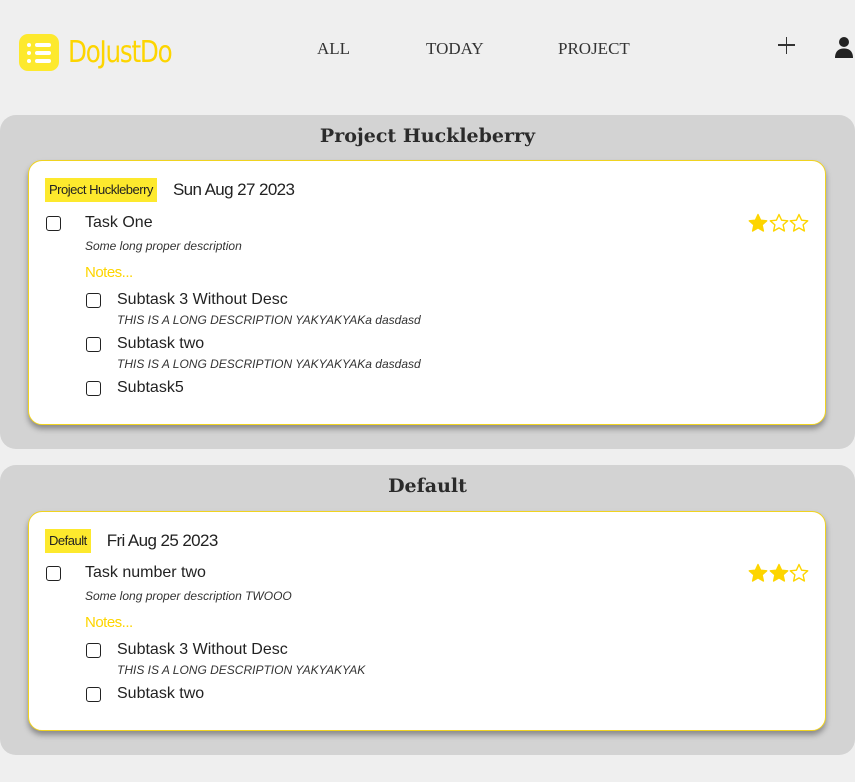 Image resolution: width=855 pixels, height=782 pixels. Describe the element at coordinates (163, 246) in the screenshot. I see `task-description: Some long proper description` at that location.